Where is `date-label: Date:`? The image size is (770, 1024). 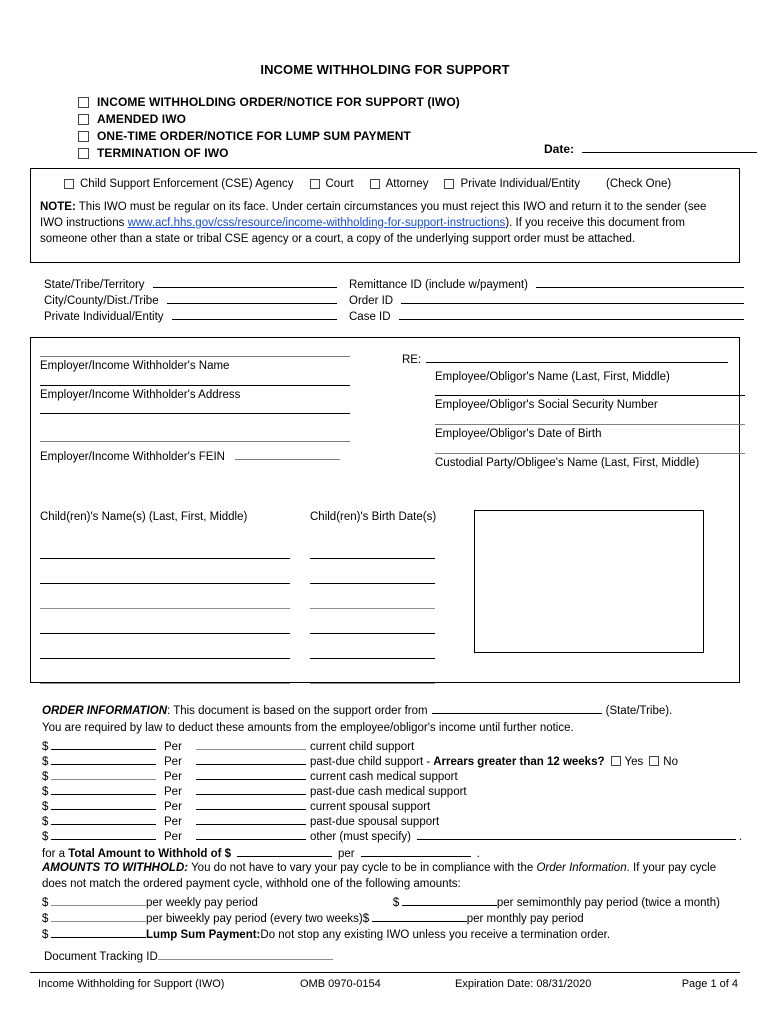
date-label: Date: is located at coordinates (559, 149).